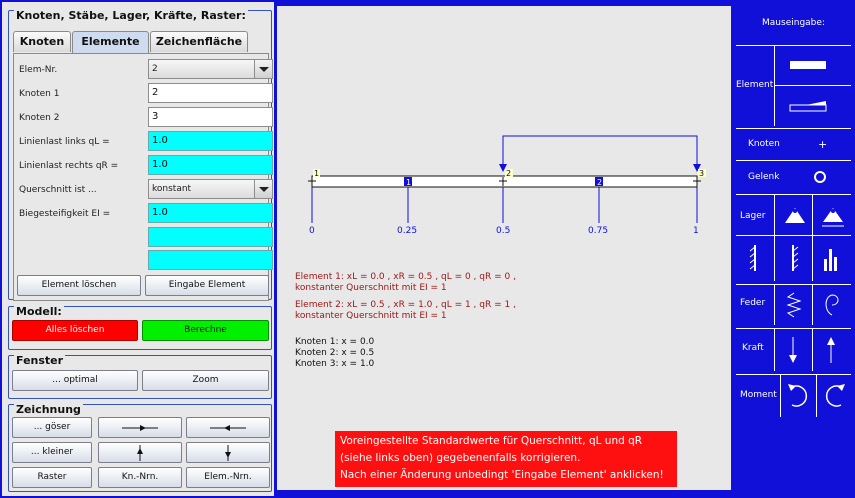  I want to click on force-down-icon, so click(793, 350).